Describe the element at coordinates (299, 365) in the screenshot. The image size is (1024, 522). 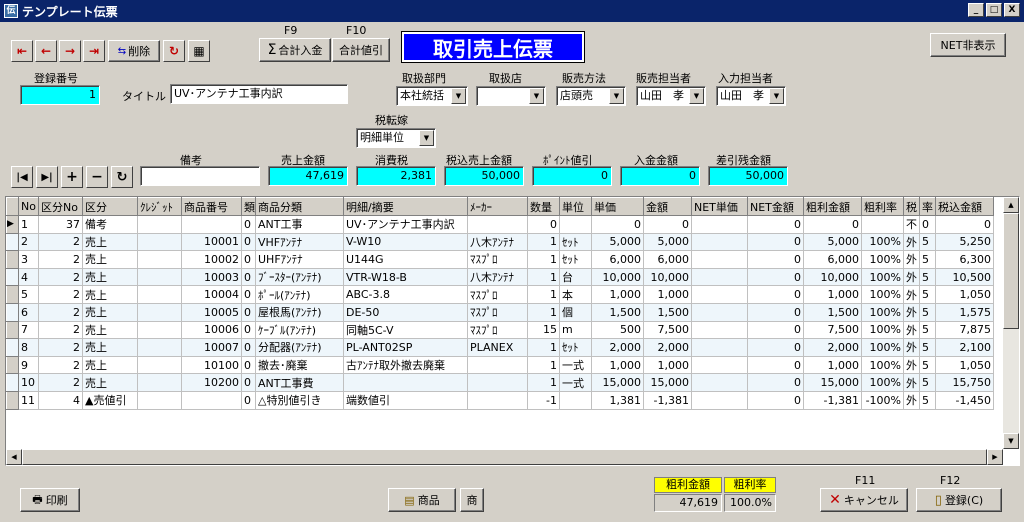
I see `table-cell: 撤去･廃棄` at that location.